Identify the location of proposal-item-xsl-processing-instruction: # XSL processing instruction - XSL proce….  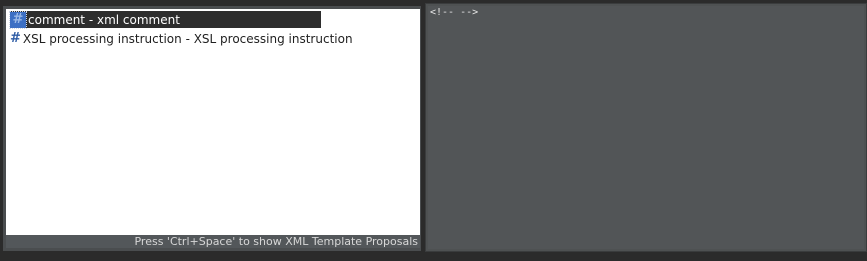
(181, 38).